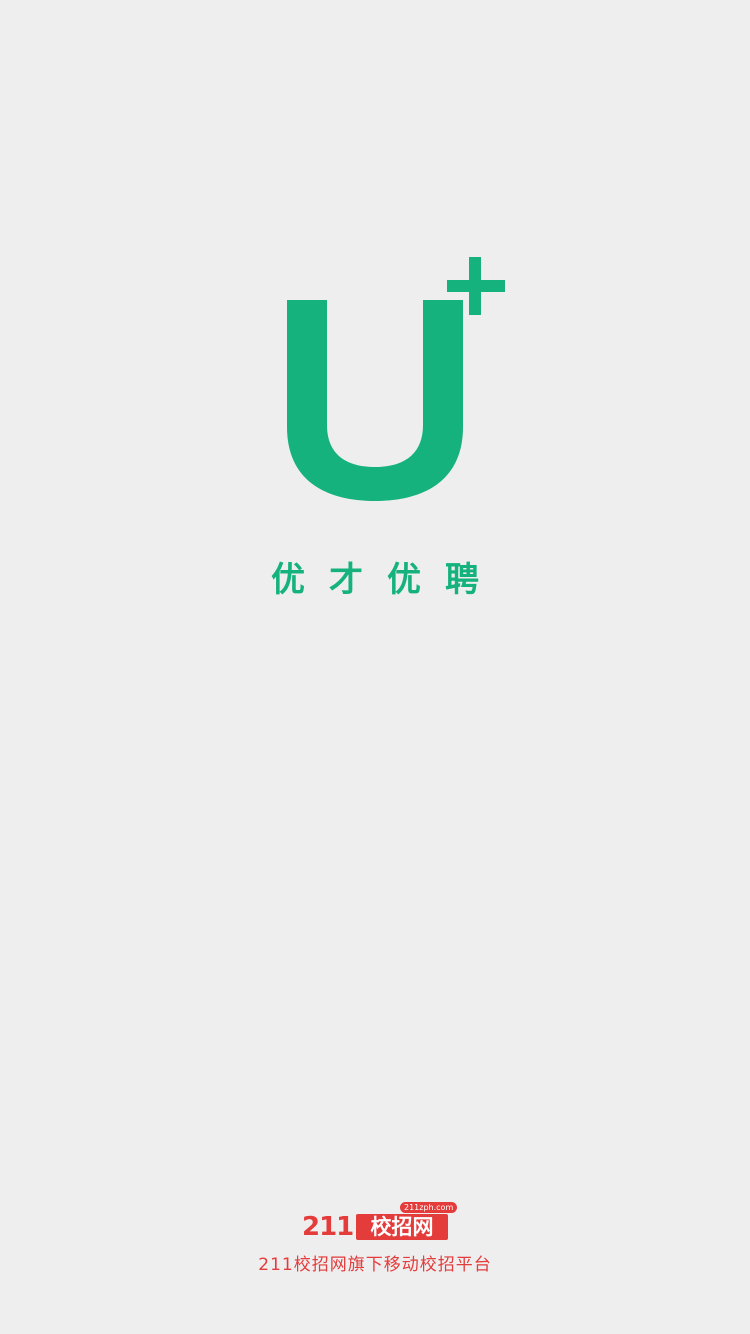  I want to click on u-plus-logo-icon, so click(396, 379).